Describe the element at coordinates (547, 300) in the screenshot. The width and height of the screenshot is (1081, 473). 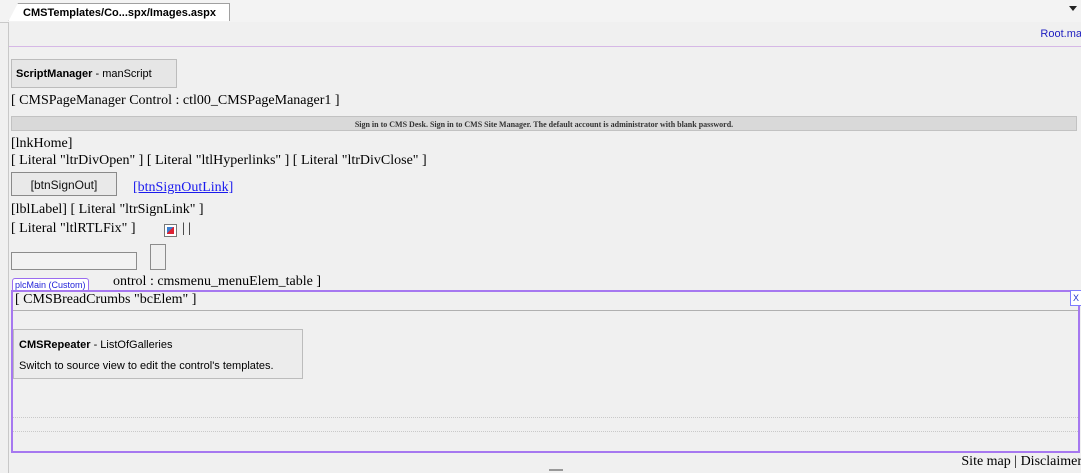
I see `breadcrumbs-row: [ CMSBreadCrumbs "bcElem" ] X` at that location.